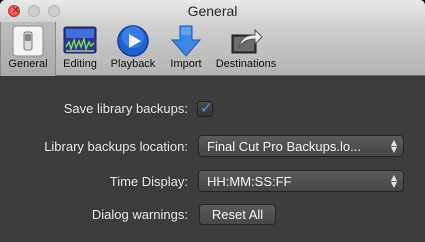 The image size is (425, 242). I want to click on download-arrow-icon, so click(186, 41).